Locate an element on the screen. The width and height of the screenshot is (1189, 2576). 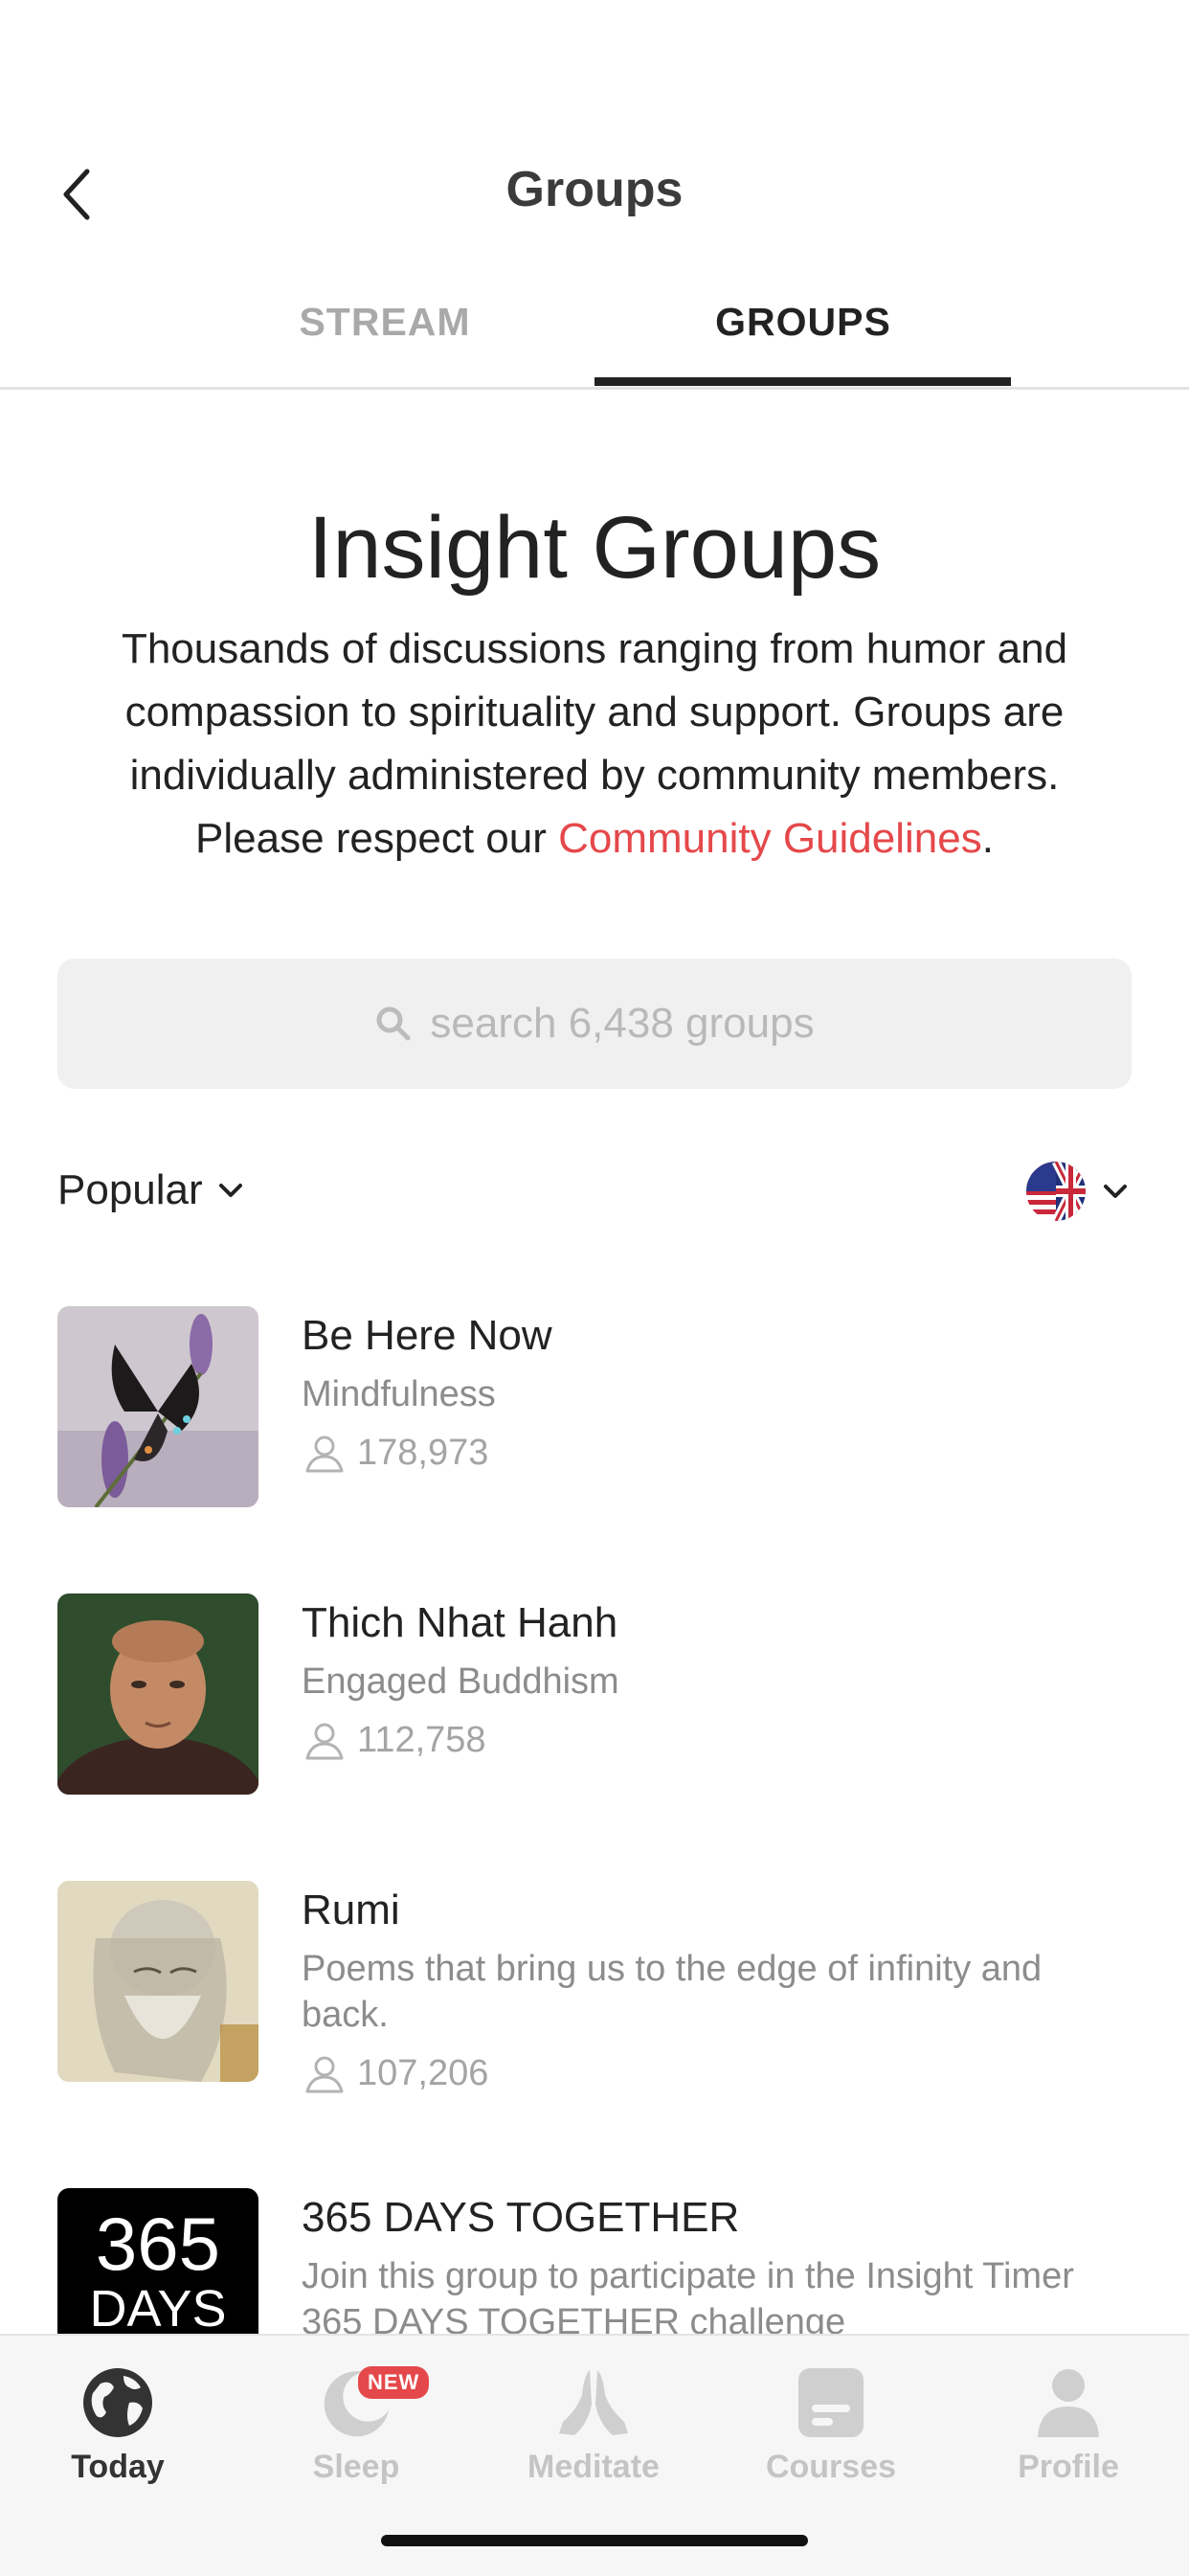
page-title: Groups is located at coordinates (594, 189).